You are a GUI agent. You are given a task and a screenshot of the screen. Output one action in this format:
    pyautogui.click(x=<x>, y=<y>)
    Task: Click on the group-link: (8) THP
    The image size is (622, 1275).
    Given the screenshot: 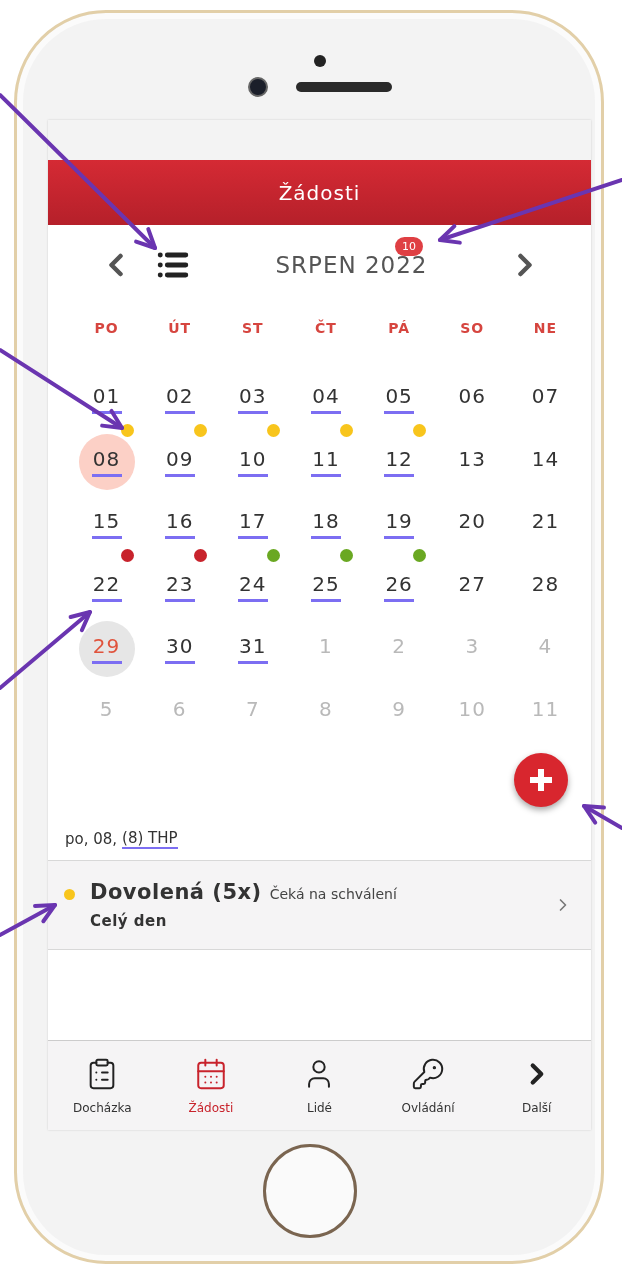 What is the action you would take?
    pyautogui.click(x=150, y=838)
    